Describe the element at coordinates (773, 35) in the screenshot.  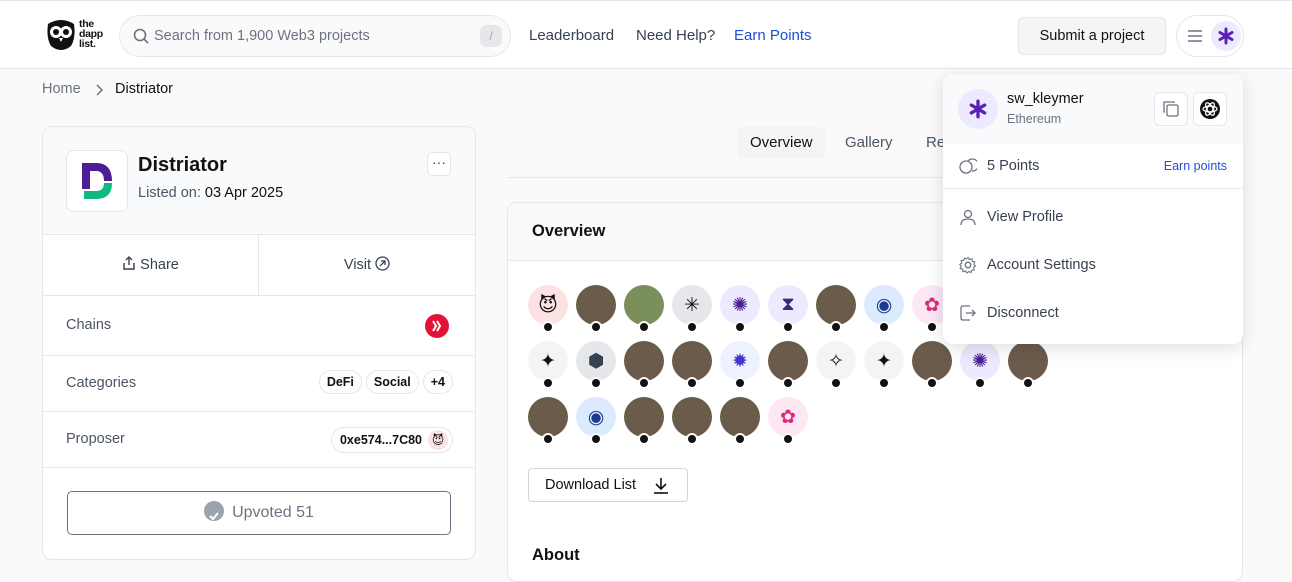
I see `nav-earn-points: Earn Points` at that location.